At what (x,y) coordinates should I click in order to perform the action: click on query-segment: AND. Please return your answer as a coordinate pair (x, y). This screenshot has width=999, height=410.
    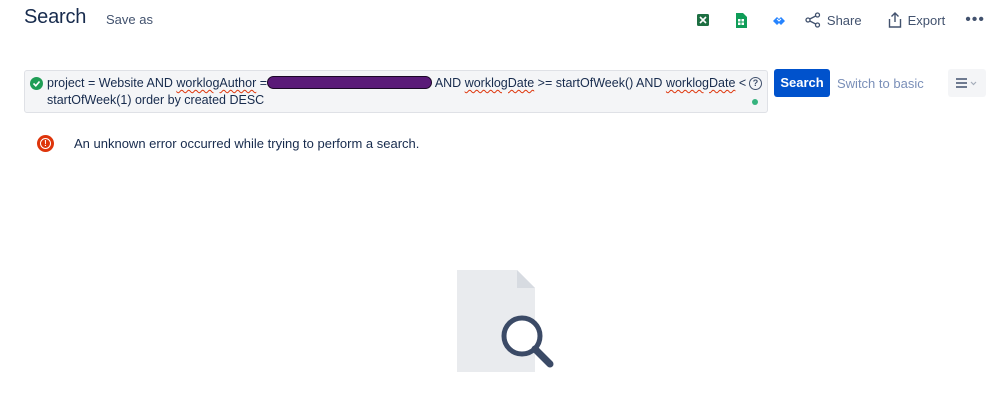
    Looking at the image, I should click on (448, 83).